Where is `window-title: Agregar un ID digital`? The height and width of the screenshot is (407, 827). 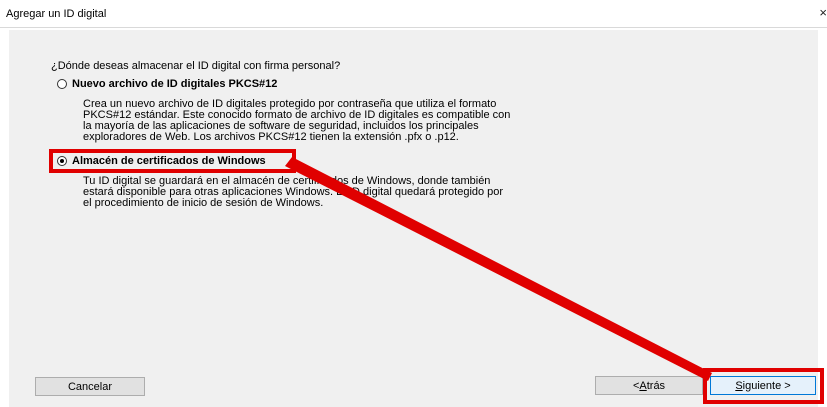 window-title: Agregar un ID digital is located at coordinates (56, 14).